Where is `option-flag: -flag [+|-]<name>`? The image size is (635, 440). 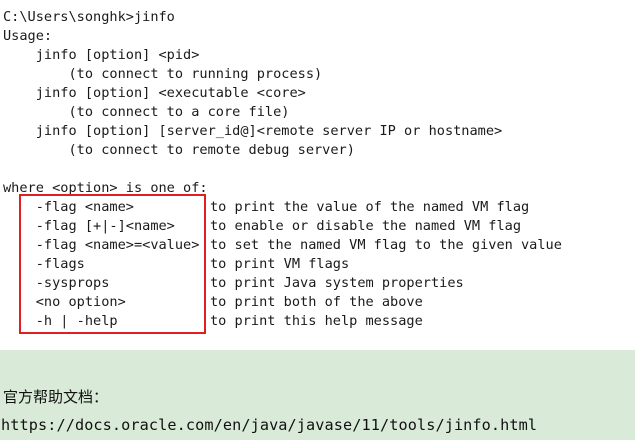
option-flag: -flag [+|-]<name> is located at coordinates (89, 226).